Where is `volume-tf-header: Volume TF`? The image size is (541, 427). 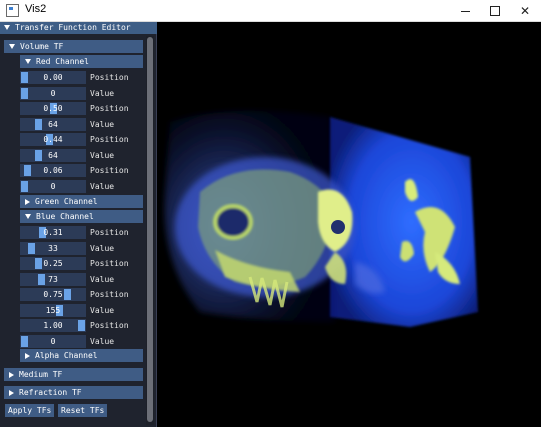 volume-tf-header: Volume TF is located at coordinates (73, 46).